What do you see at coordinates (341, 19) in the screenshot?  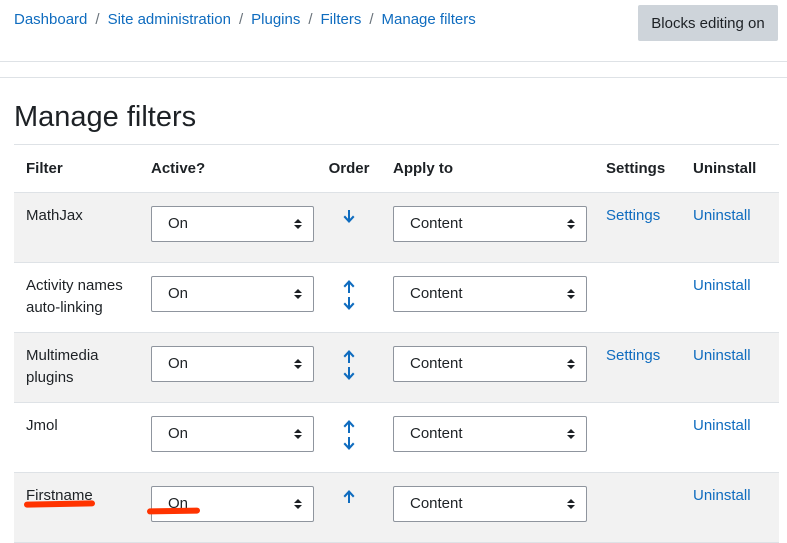 I see `breadcrumb-filters: Filters` at bounding box center [341, 19].